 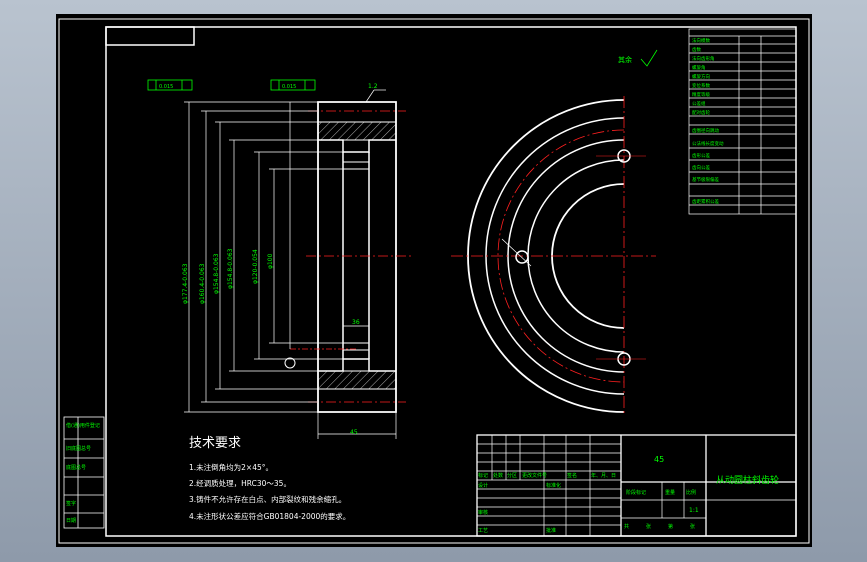 I want to click on side-row-2: 底图总号, so click(x=76, y=467).